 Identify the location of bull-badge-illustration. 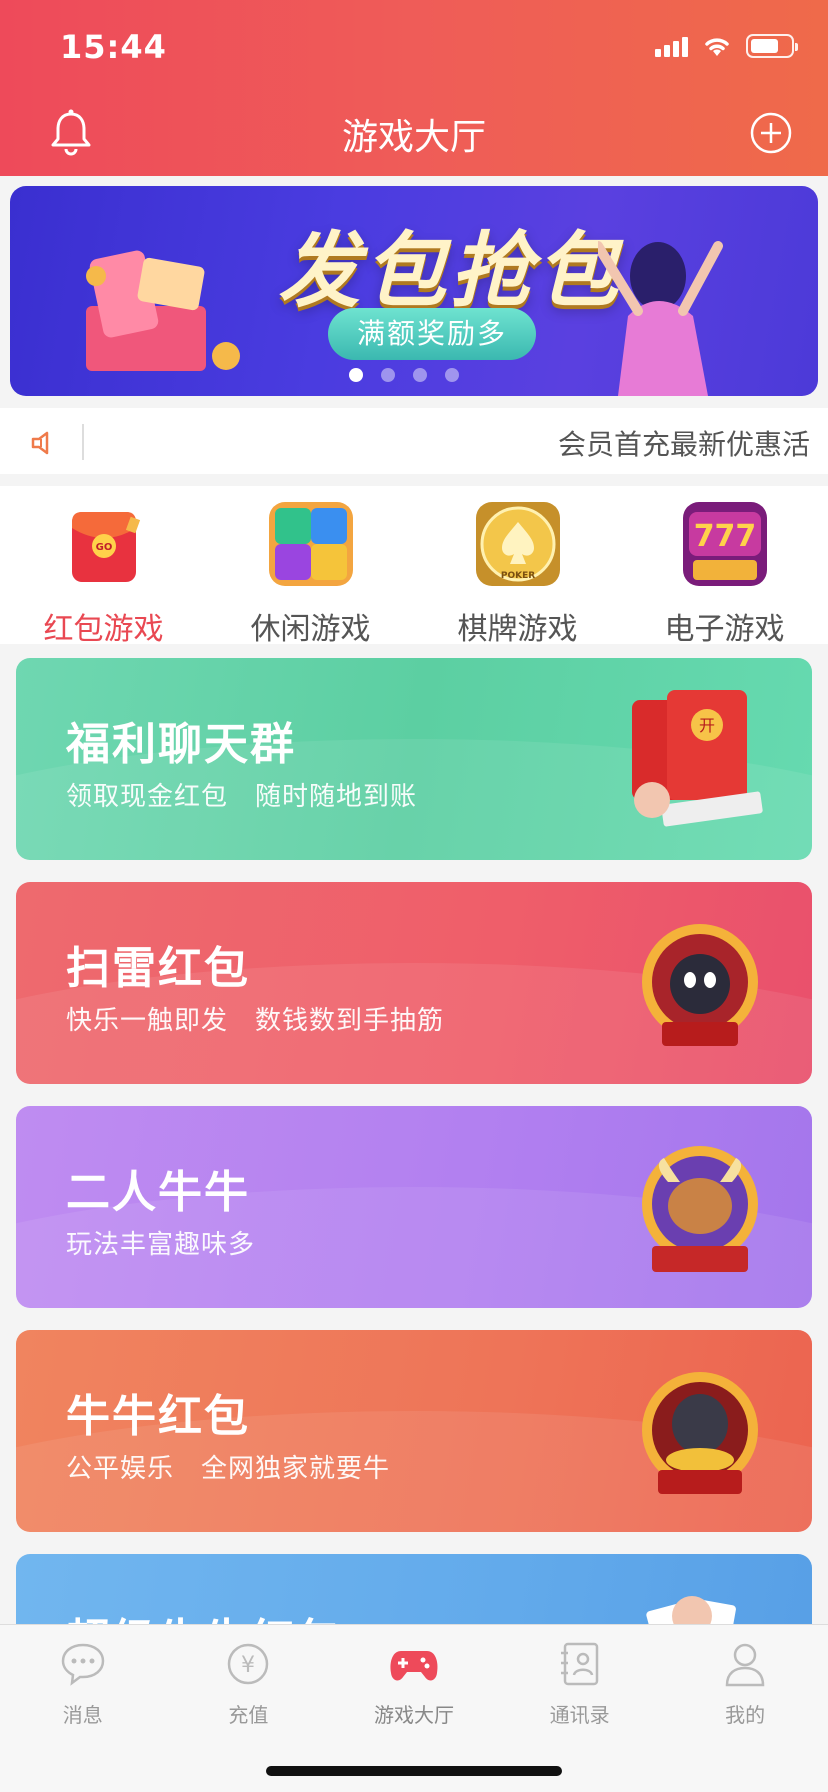
(700, 1209).